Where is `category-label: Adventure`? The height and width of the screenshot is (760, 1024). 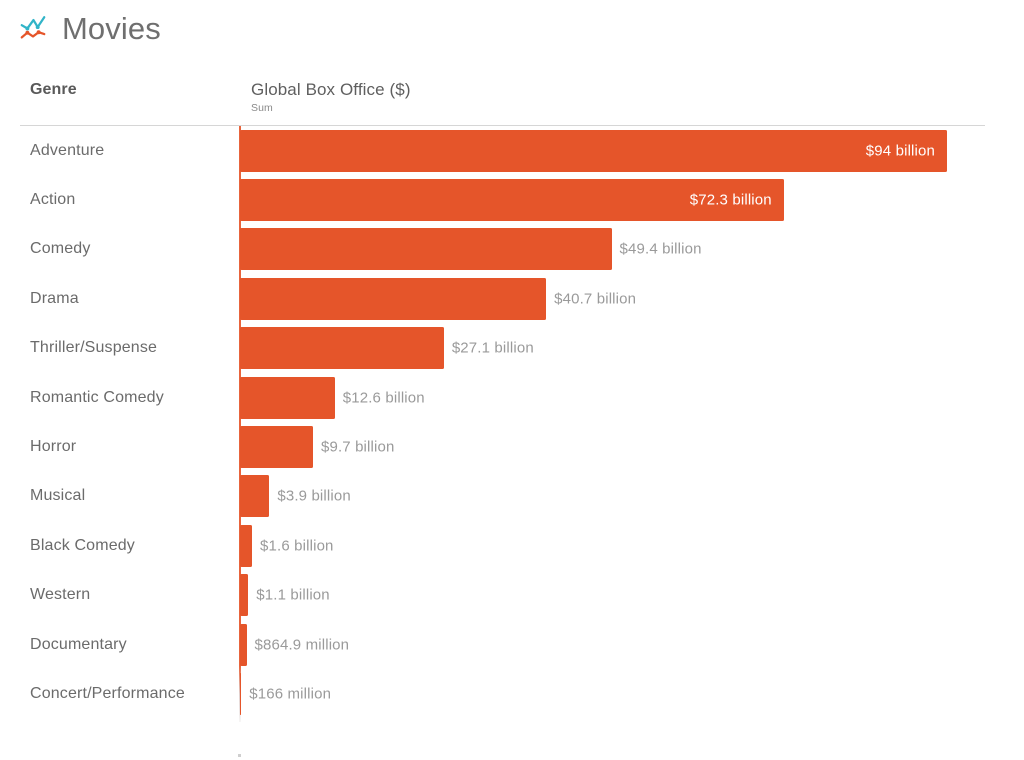 category-label: Adventure is located at coordinates (67, 150).